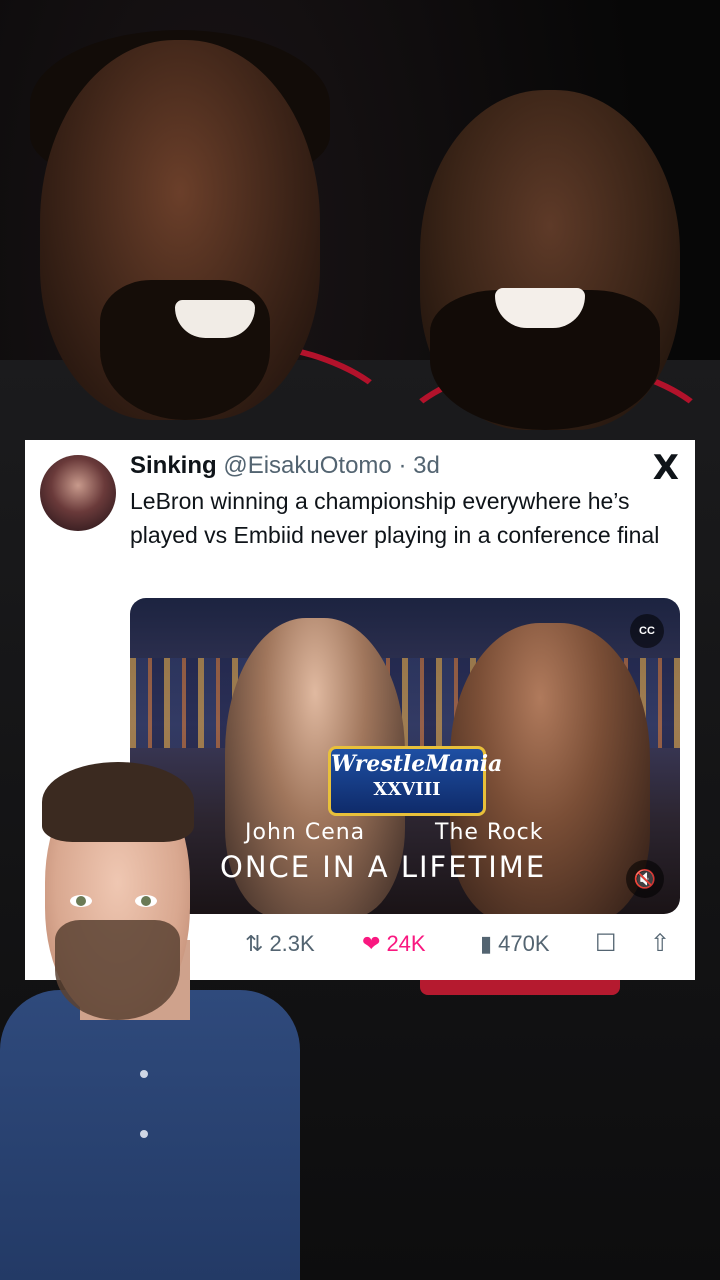 The height and width of the screenshot is (1280, 720). I want to click on user-avatar, so click(78, 493).